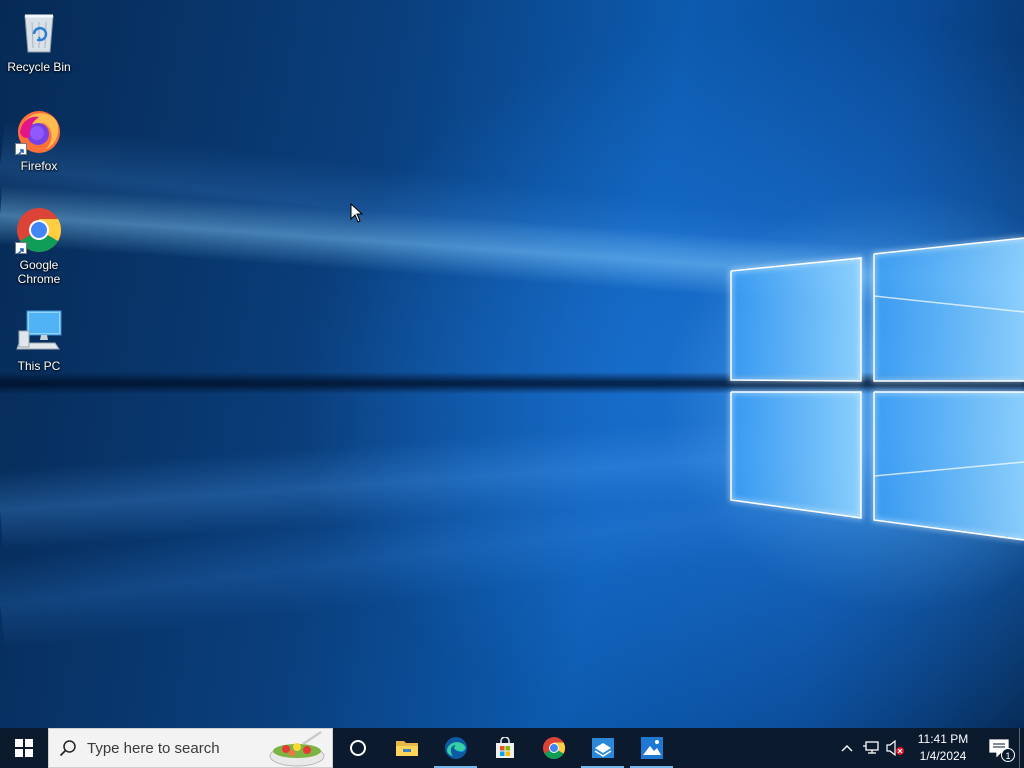 This screenshot has width=1024, height=768. Describe the element at coordinates (39, 32) in the screenshot. I see `recycle-bin-icon` at that location.